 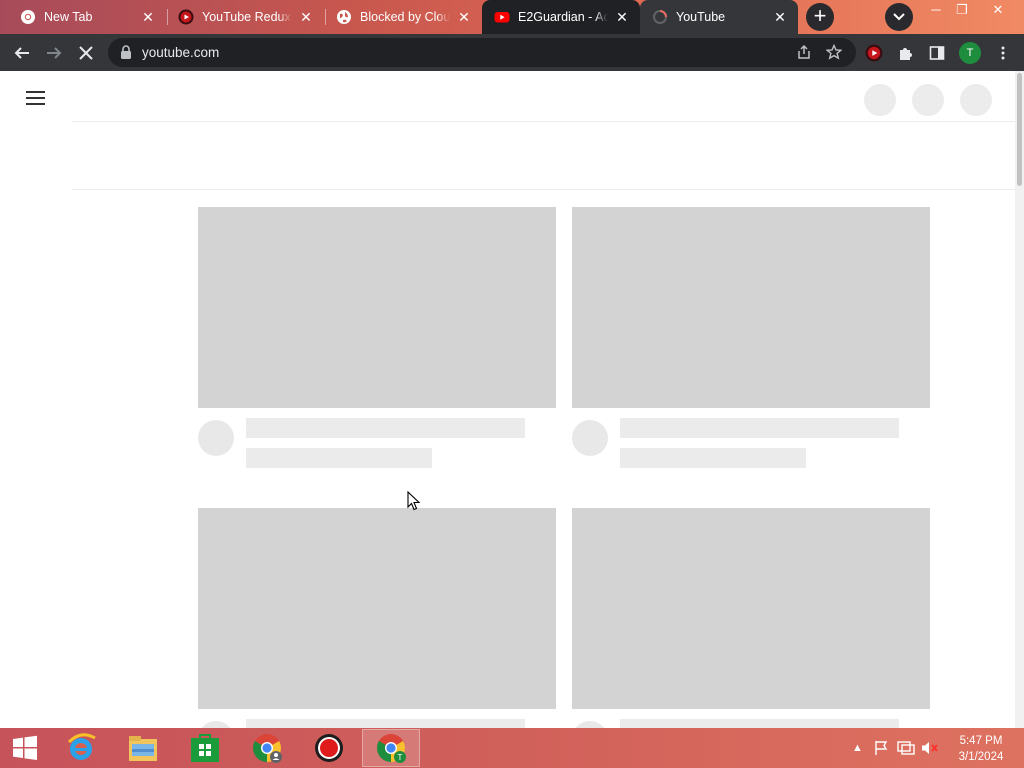 I want to click on tab-title: Blocked by Cloudflare, so click(x=405, y=17).